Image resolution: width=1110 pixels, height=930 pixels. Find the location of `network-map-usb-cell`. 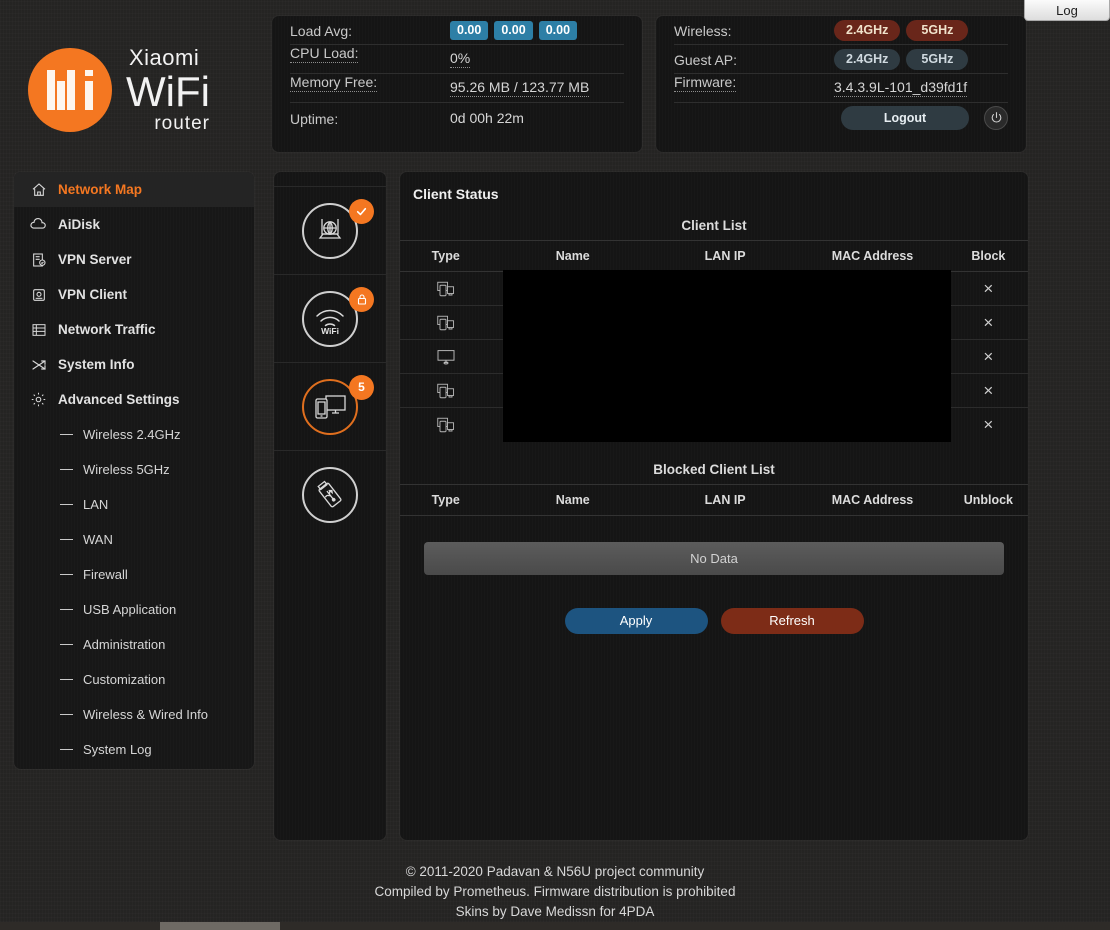

network-map-usb-cell is located at coordinates (330, 494).